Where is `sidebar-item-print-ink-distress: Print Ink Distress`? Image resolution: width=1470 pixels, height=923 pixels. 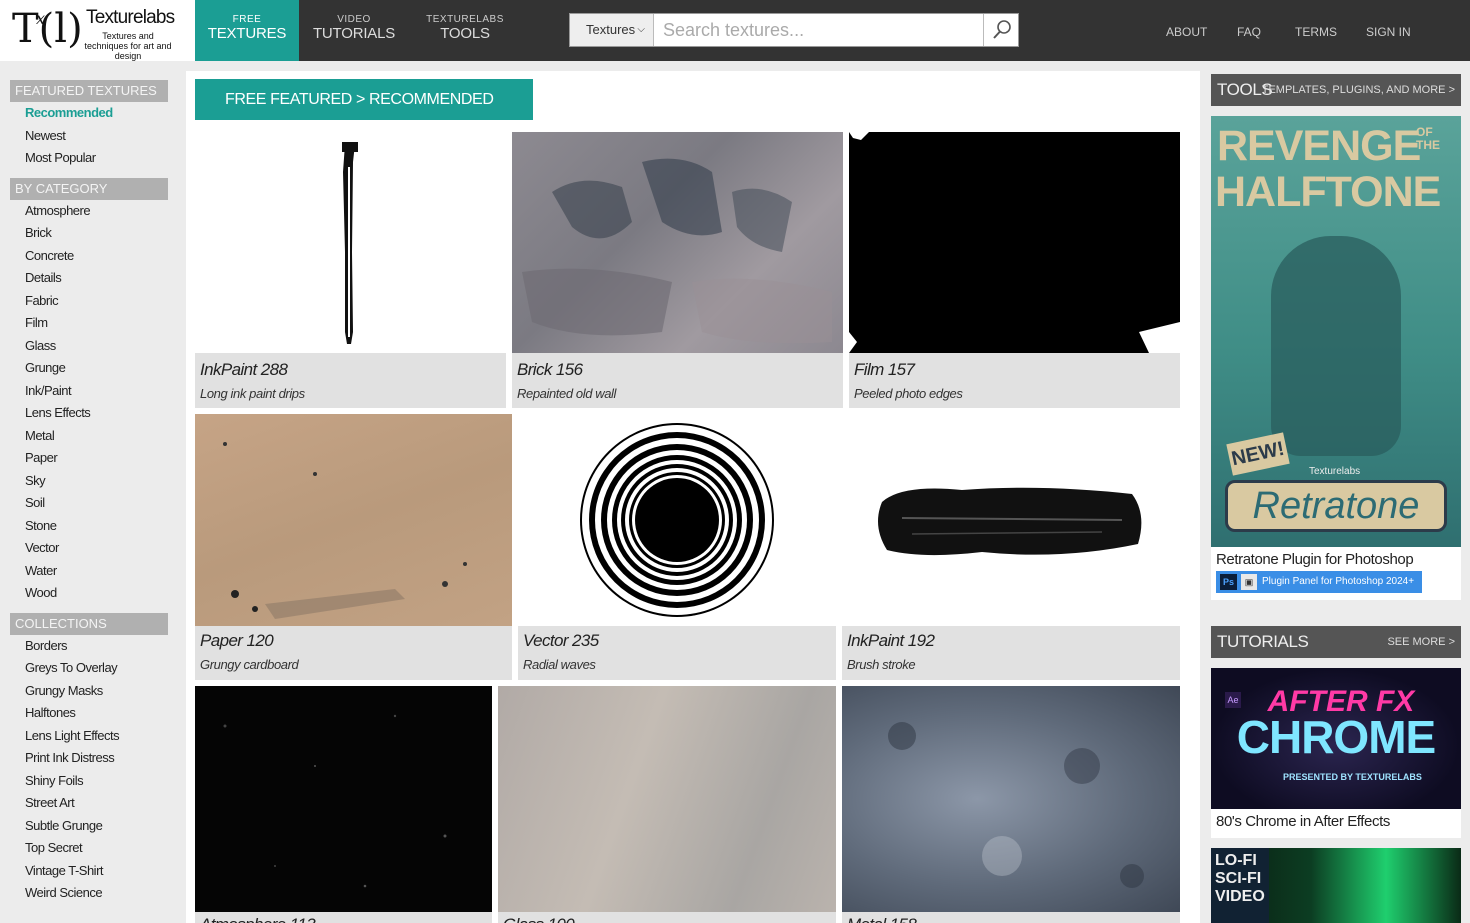 sidebar-item-print-ink-distress: Print Ink Distress is located at coordinates (89, 758).